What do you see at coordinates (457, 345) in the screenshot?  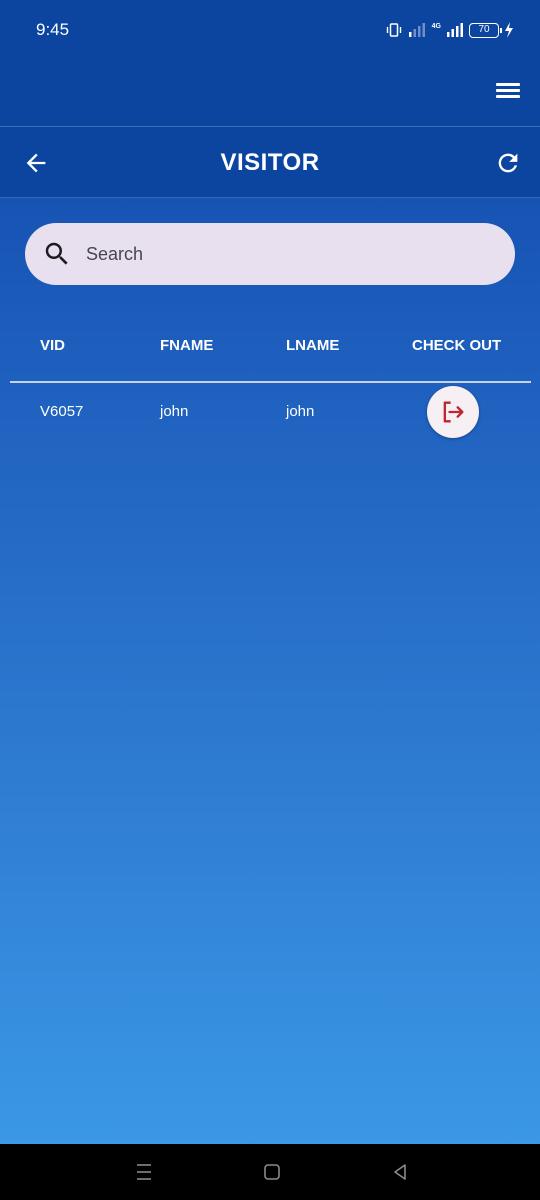 I see `column-header-checkout: CHECK OUT` at bounding box center [457, 345].